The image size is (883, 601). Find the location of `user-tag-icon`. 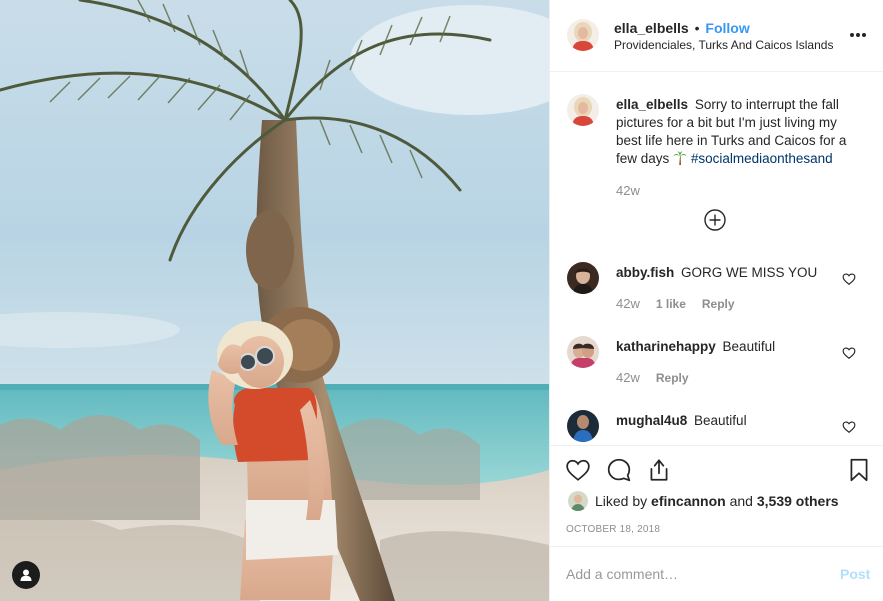

user-tag-icon is located at coordinates (26, 575).